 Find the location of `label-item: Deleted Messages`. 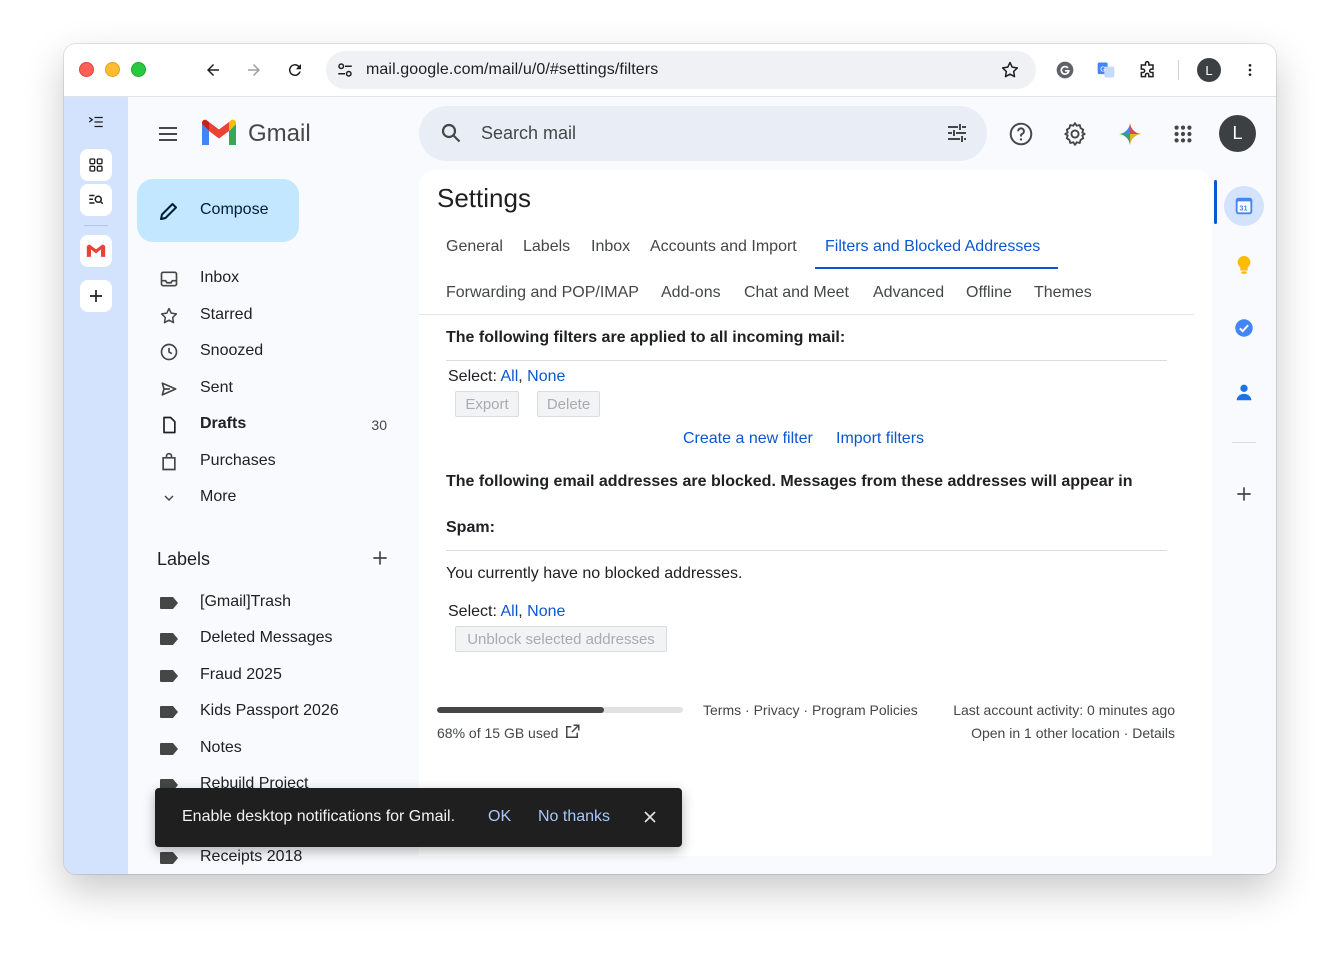

label-item: Deleted Messages is located at coordinates (276, 638).